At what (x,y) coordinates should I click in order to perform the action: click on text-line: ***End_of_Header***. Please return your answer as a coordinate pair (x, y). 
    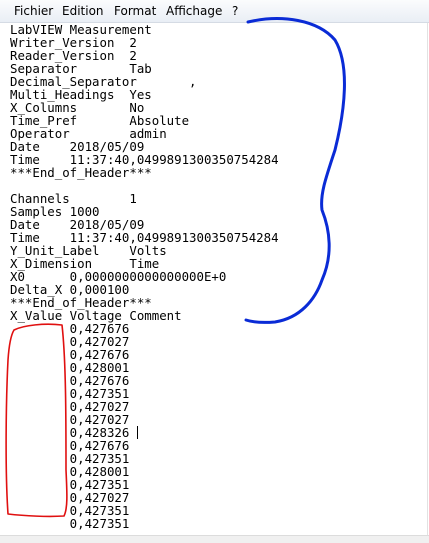
    Looking at the image, I should click on (81, 172).